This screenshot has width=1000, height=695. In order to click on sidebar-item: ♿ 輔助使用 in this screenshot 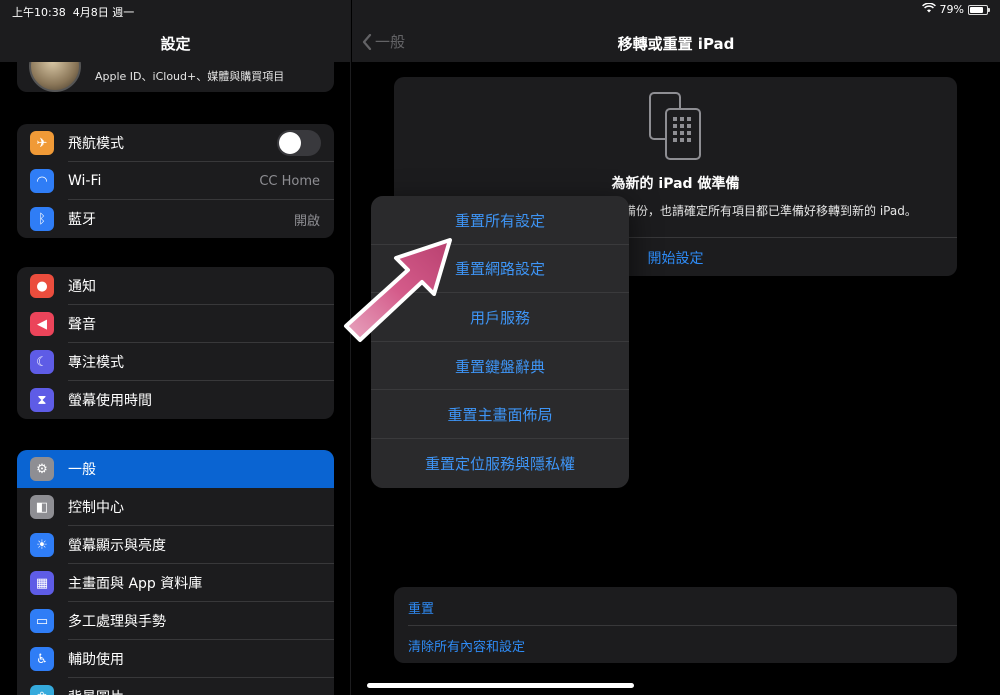, I will do `click(175, 659)`.